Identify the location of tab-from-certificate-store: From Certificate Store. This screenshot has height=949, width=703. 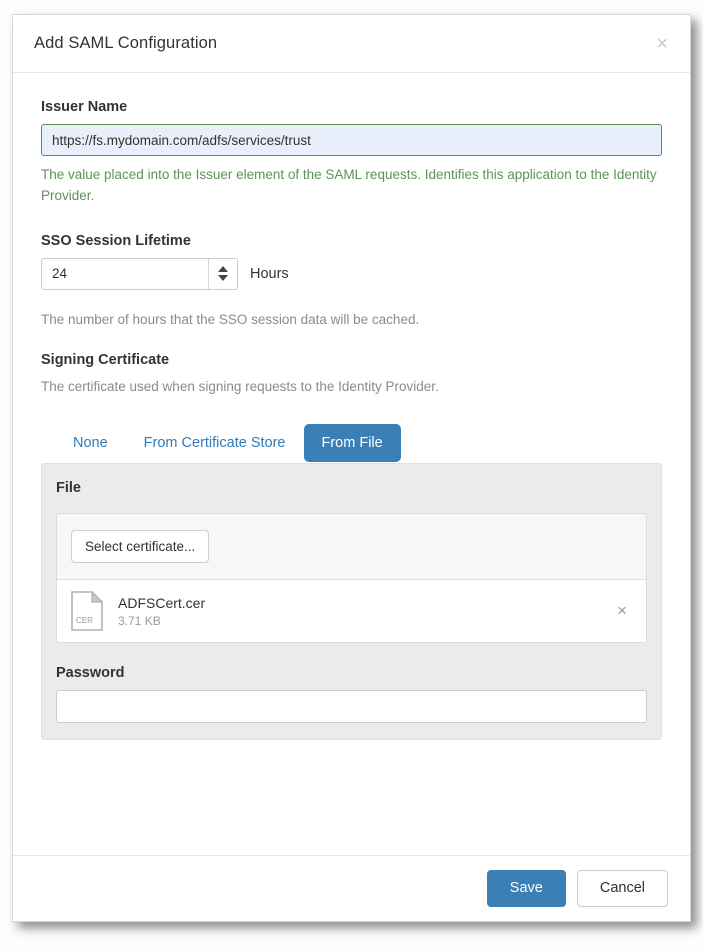
(215, 443).